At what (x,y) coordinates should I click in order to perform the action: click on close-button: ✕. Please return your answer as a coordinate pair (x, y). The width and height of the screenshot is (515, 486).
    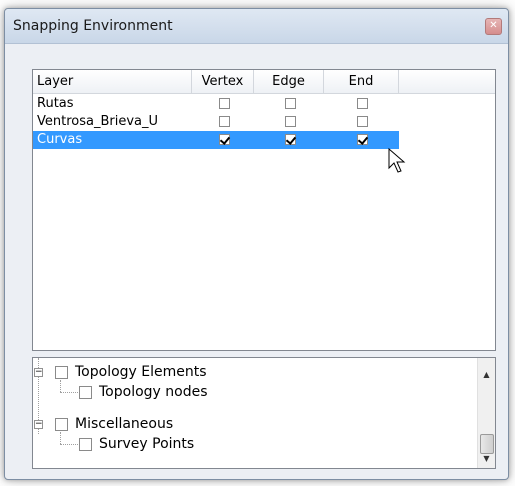
    Looking at the image, I should click on (493, 26).